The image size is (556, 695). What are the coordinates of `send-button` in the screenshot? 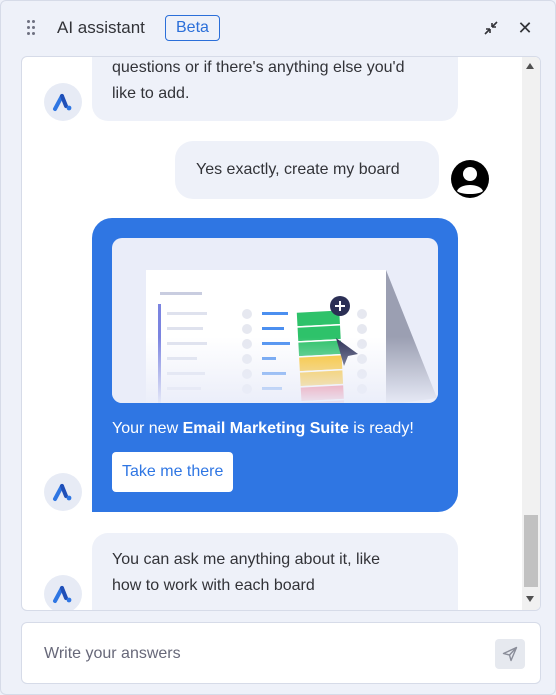 It's located at (510, 654).